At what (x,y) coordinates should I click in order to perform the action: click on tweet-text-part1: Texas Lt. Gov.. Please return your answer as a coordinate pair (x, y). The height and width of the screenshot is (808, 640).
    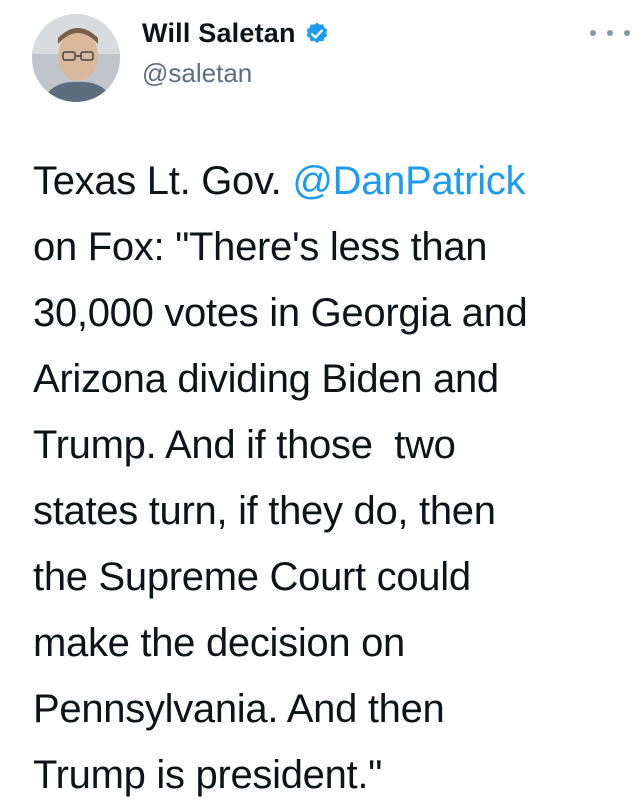
    Looking at the image, I should click on (163, 181).